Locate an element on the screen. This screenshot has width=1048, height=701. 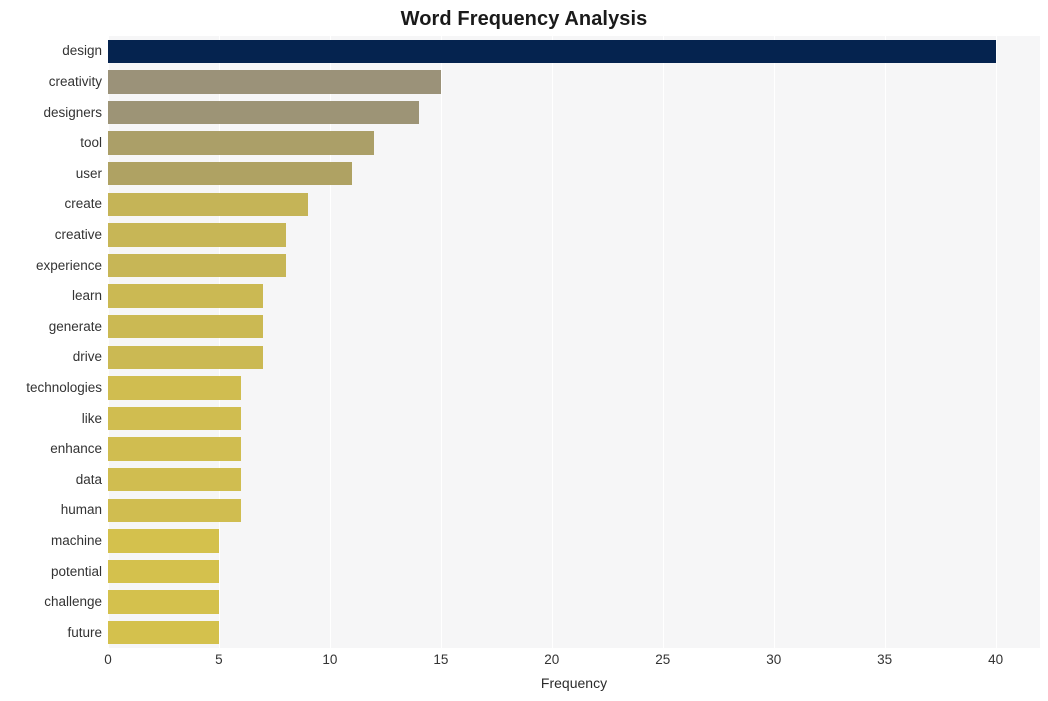
bar-drive is located at coordinates (186, 357).